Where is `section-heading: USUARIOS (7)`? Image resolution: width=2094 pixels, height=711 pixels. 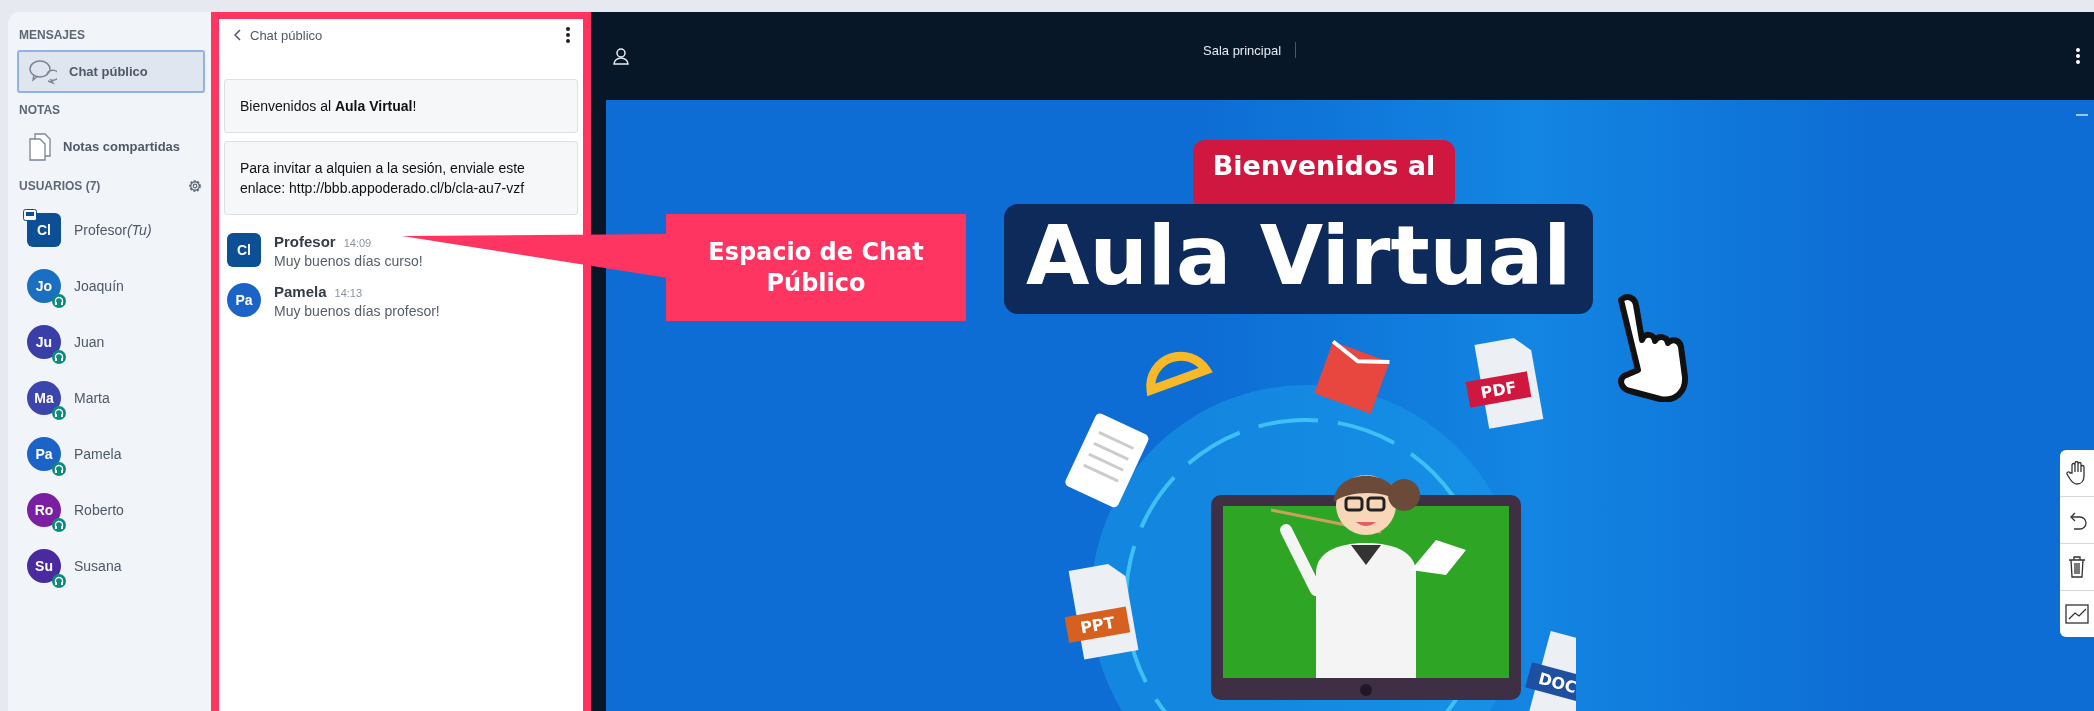
section-heading: USUARIOS (7) is located at coordinates (60, 186).